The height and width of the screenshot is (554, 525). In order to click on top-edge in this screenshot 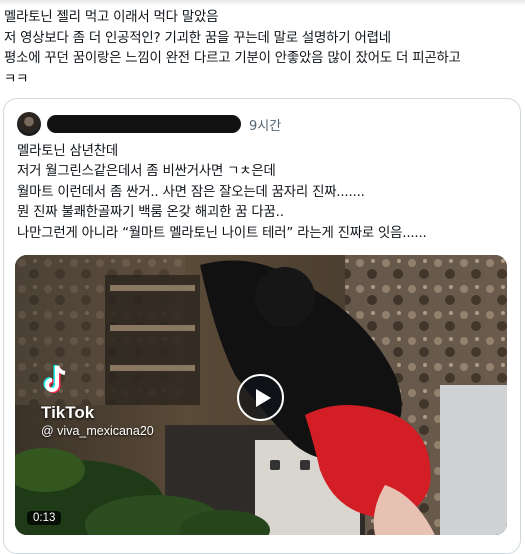, I will do `click(262, 3)`.